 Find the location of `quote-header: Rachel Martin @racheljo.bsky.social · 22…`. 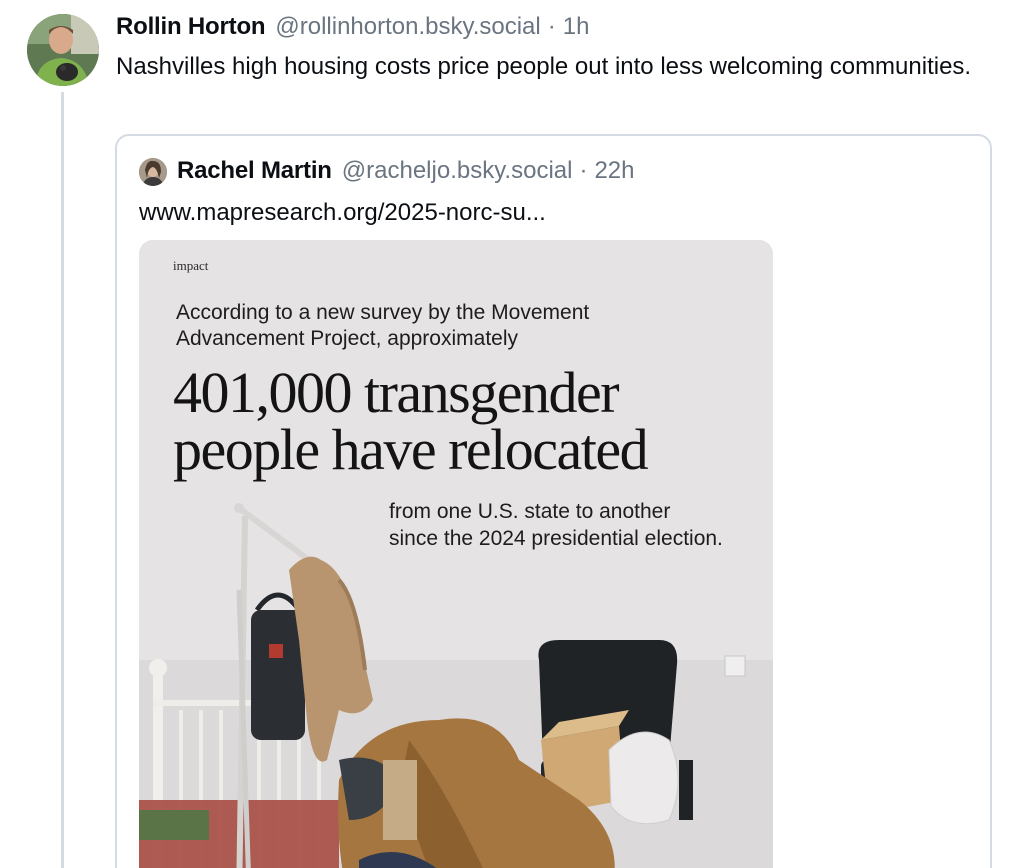

quote-header: Rachel Martin @racheljo.bsky.social · 22… is located at coordinates (406, 171).